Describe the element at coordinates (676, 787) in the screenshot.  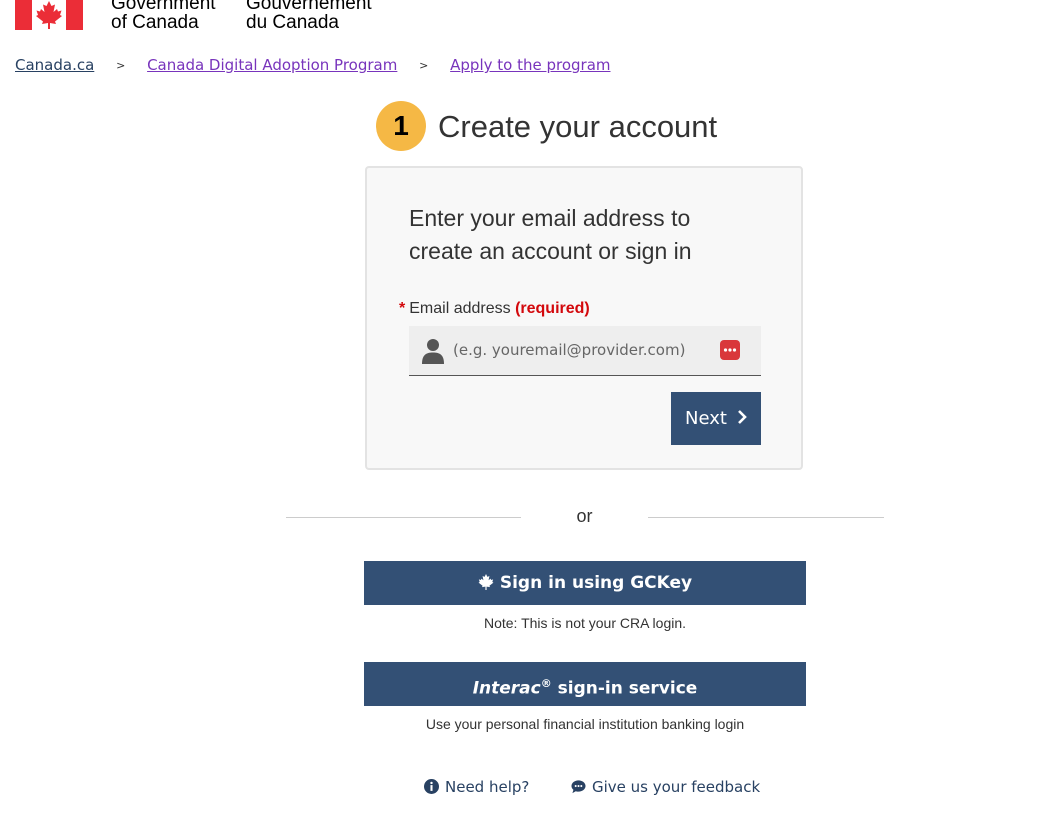
I see `feedback-label: Give us your feedback` at that location.